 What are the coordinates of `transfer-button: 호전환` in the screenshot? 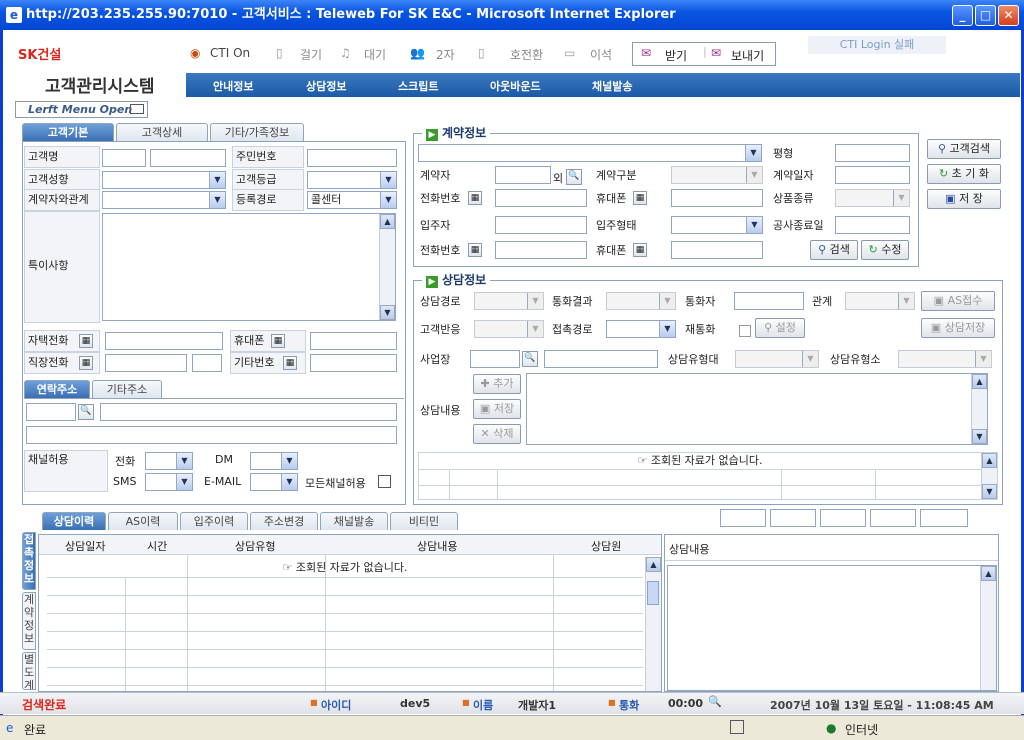 It's located at (526, 54).